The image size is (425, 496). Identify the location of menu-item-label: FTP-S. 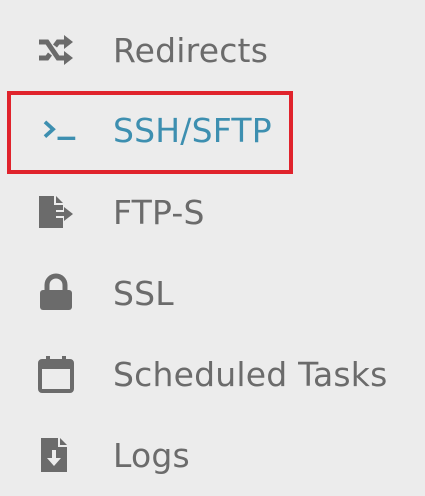
(159, 212).